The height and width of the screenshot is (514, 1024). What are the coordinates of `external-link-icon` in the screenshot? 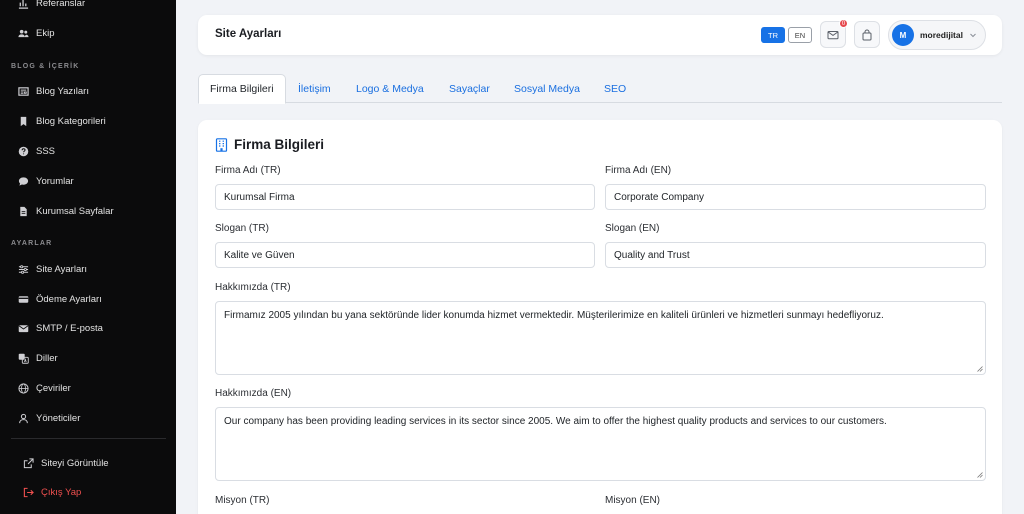 It's located at (28, 463).